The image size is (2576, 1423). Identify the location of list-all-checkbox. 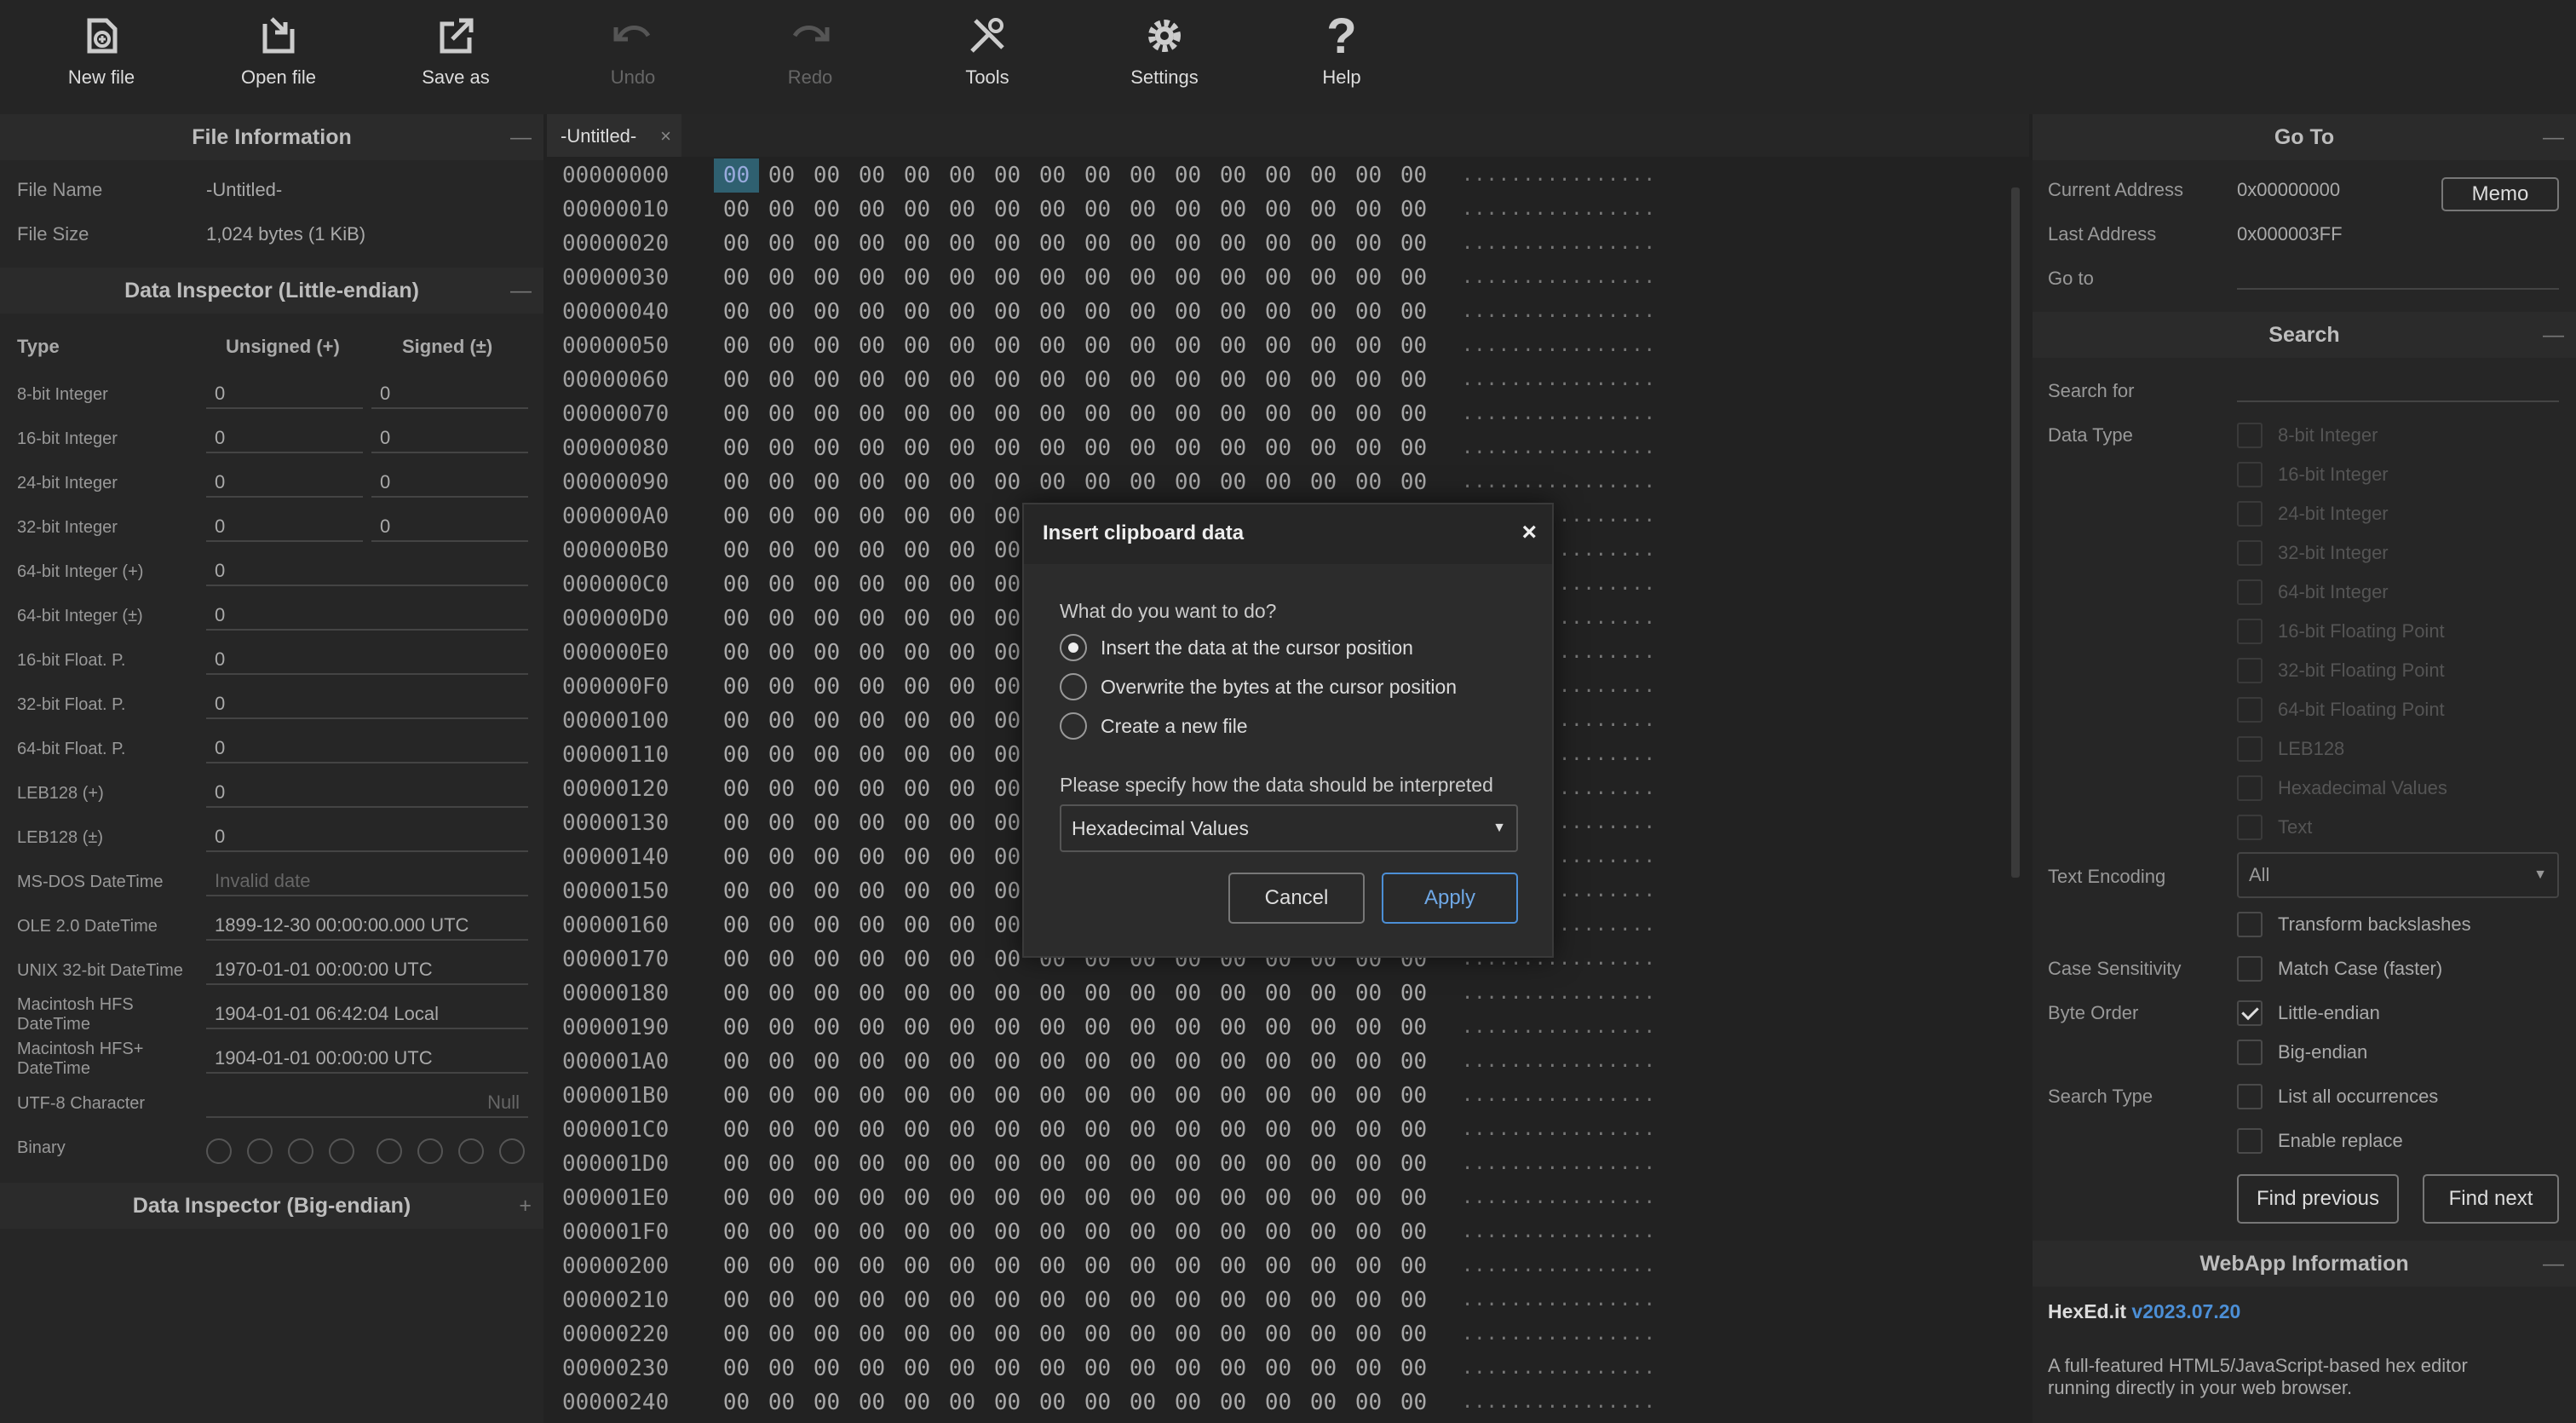
(2250, 1096).